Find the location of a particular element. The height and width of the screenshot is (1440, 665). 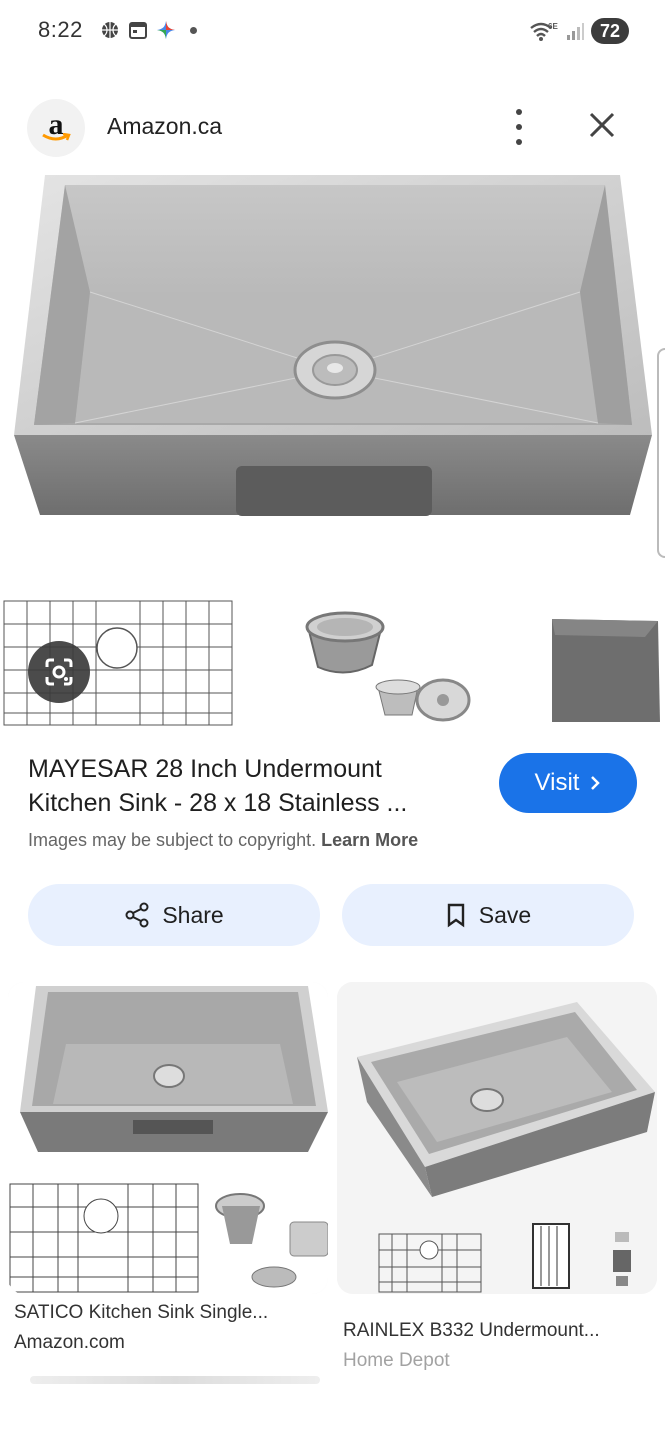

related-source-rainlex: Home Depot is located at coordinates (396, 1361).